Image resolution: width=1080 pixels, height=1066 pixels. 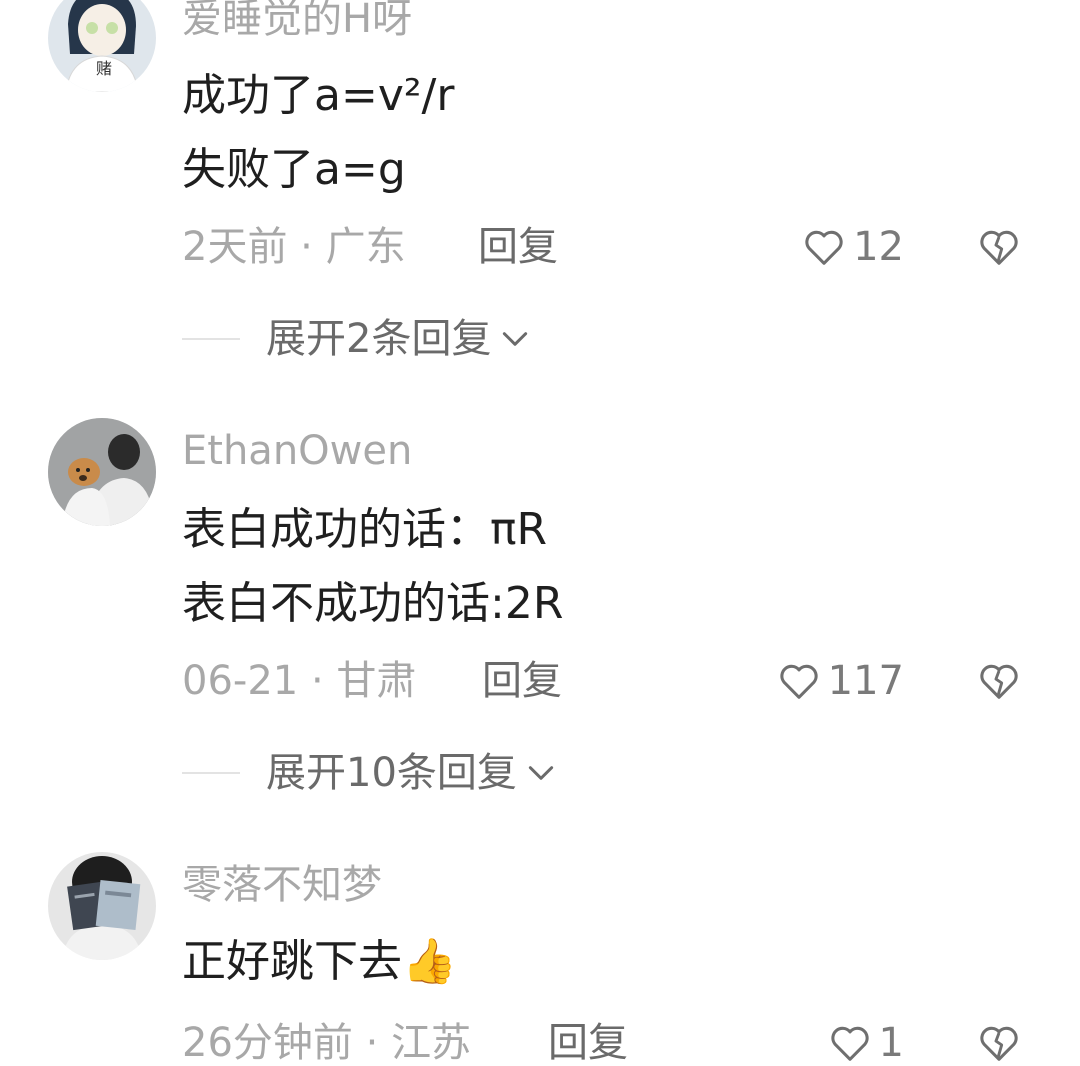 What do you see at coordinates (376, 681) in the screenshot?
I see `comment-location: 甘肃` at bounding box center [376, 681].